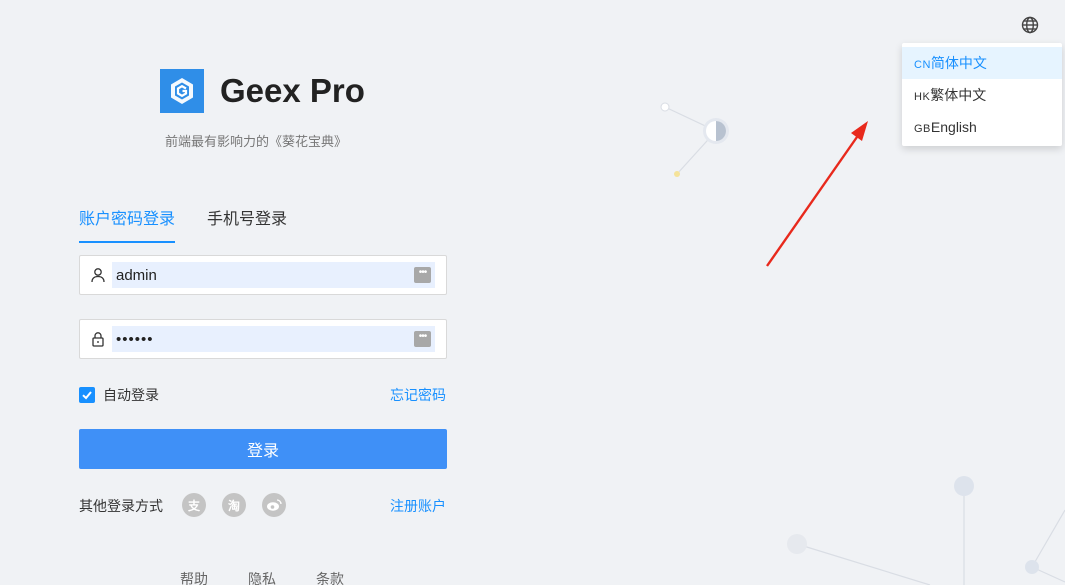 The width and height of the screenshot is (1065, 585). Describe the element at coordinates (182, 91) in the screenshot. I see `logo-icon` at that location.